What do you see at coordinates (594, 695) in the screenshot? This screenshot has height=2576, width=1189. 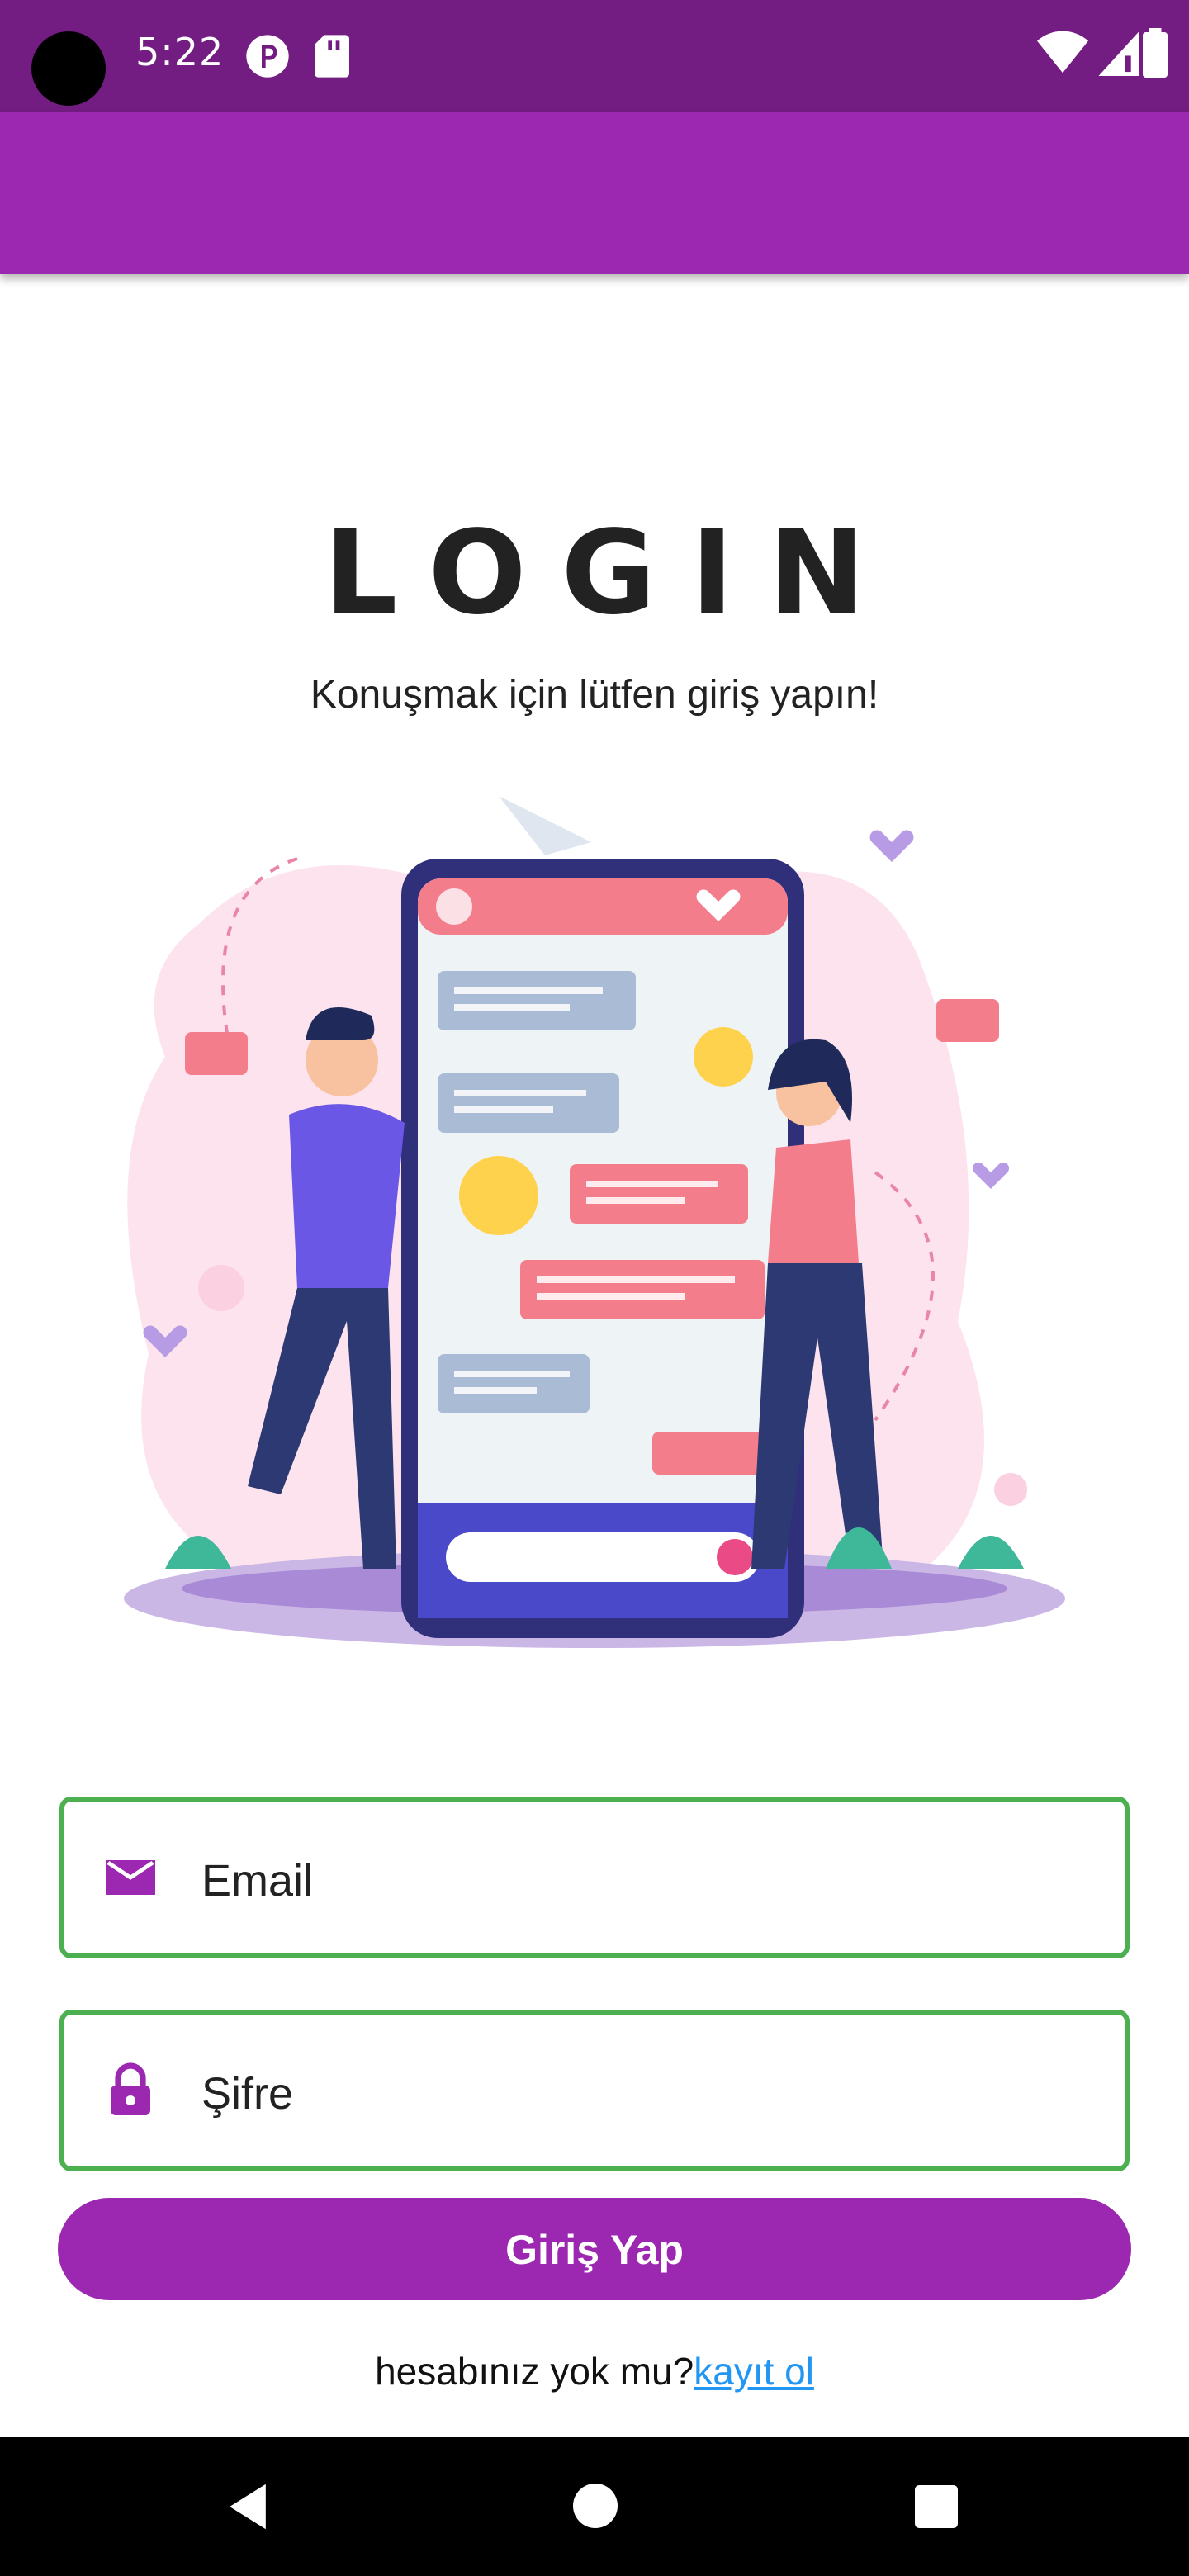 I see `page-subtitle: Konuşmak için lütfen giriş yapın!` at bounding box center [594, 695].